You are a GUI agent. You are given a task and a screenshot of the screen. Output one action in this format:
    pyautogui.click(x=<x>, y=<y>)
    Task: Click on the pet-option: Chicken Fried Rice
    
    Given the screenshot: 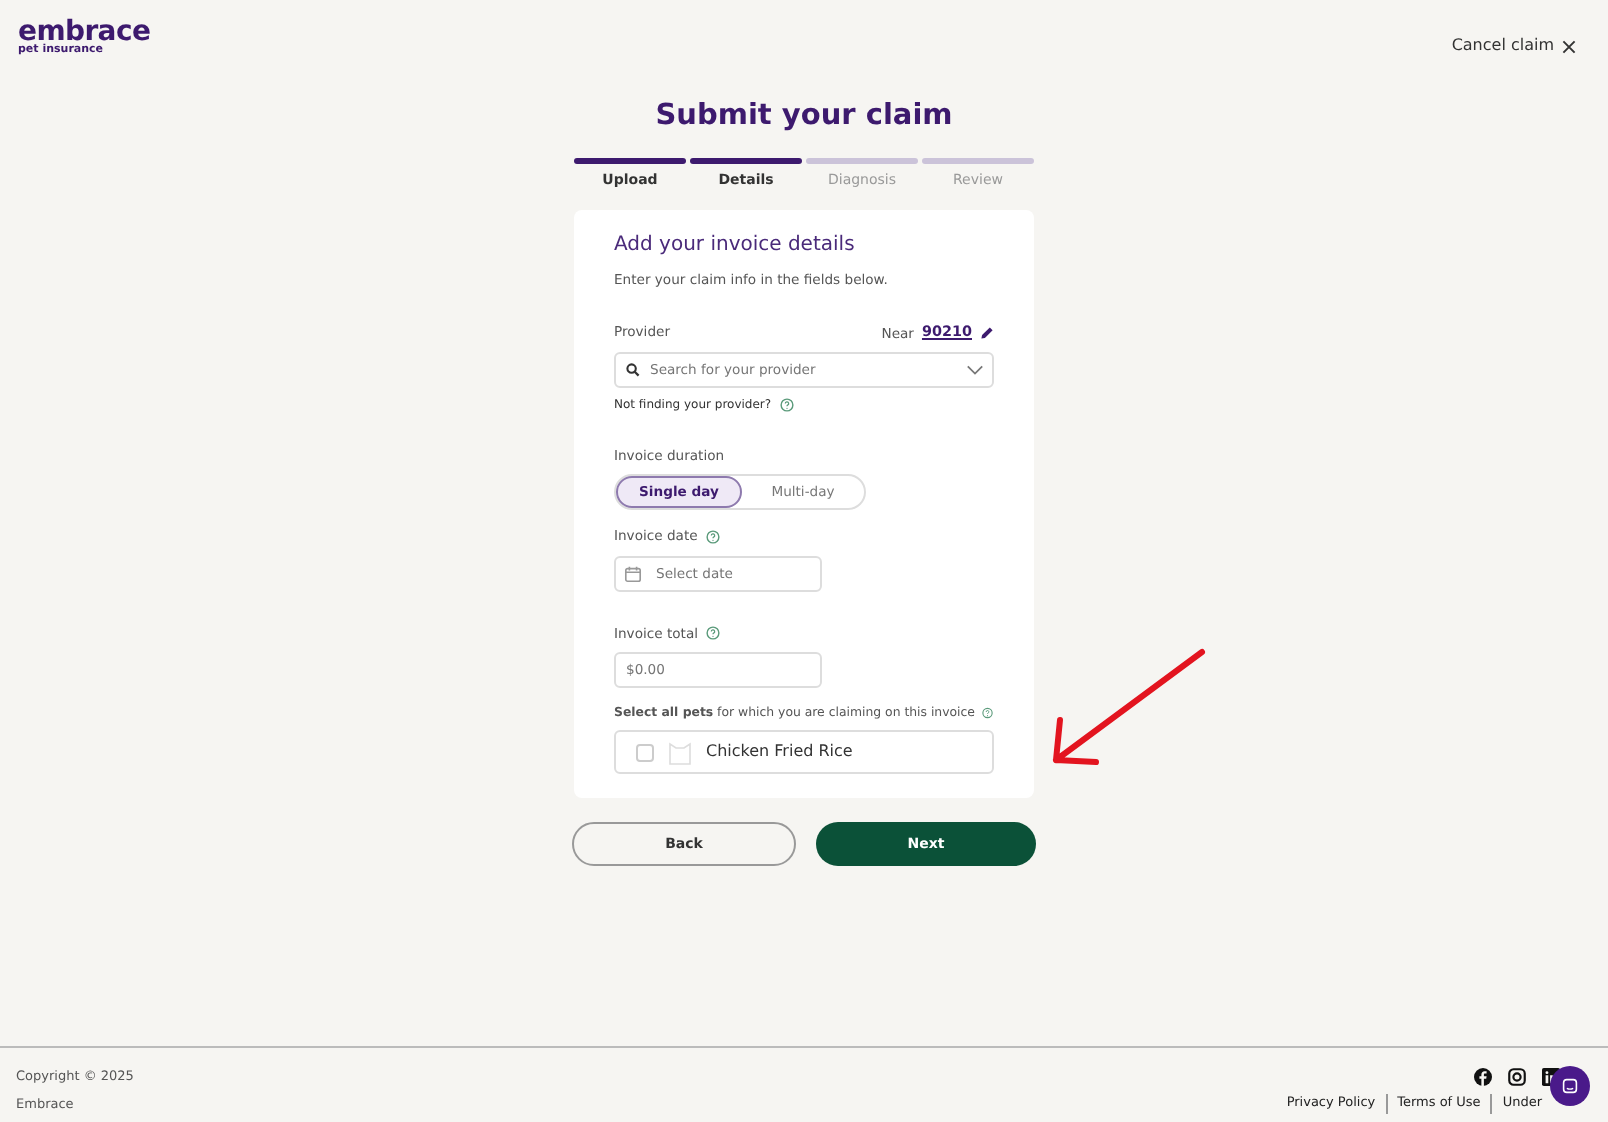 What is the action you would take?
    pyautogui.click(x=804, y=752)
    